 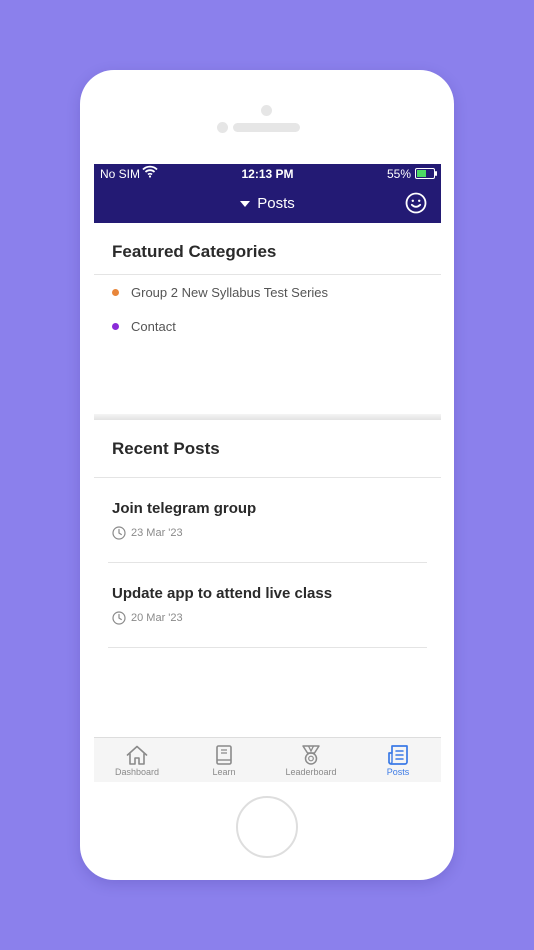 What do you see at coordinates (222, 593) in the screenshot?
I see `post-title: Update app to attend live class` at bounding box center [222, 593].